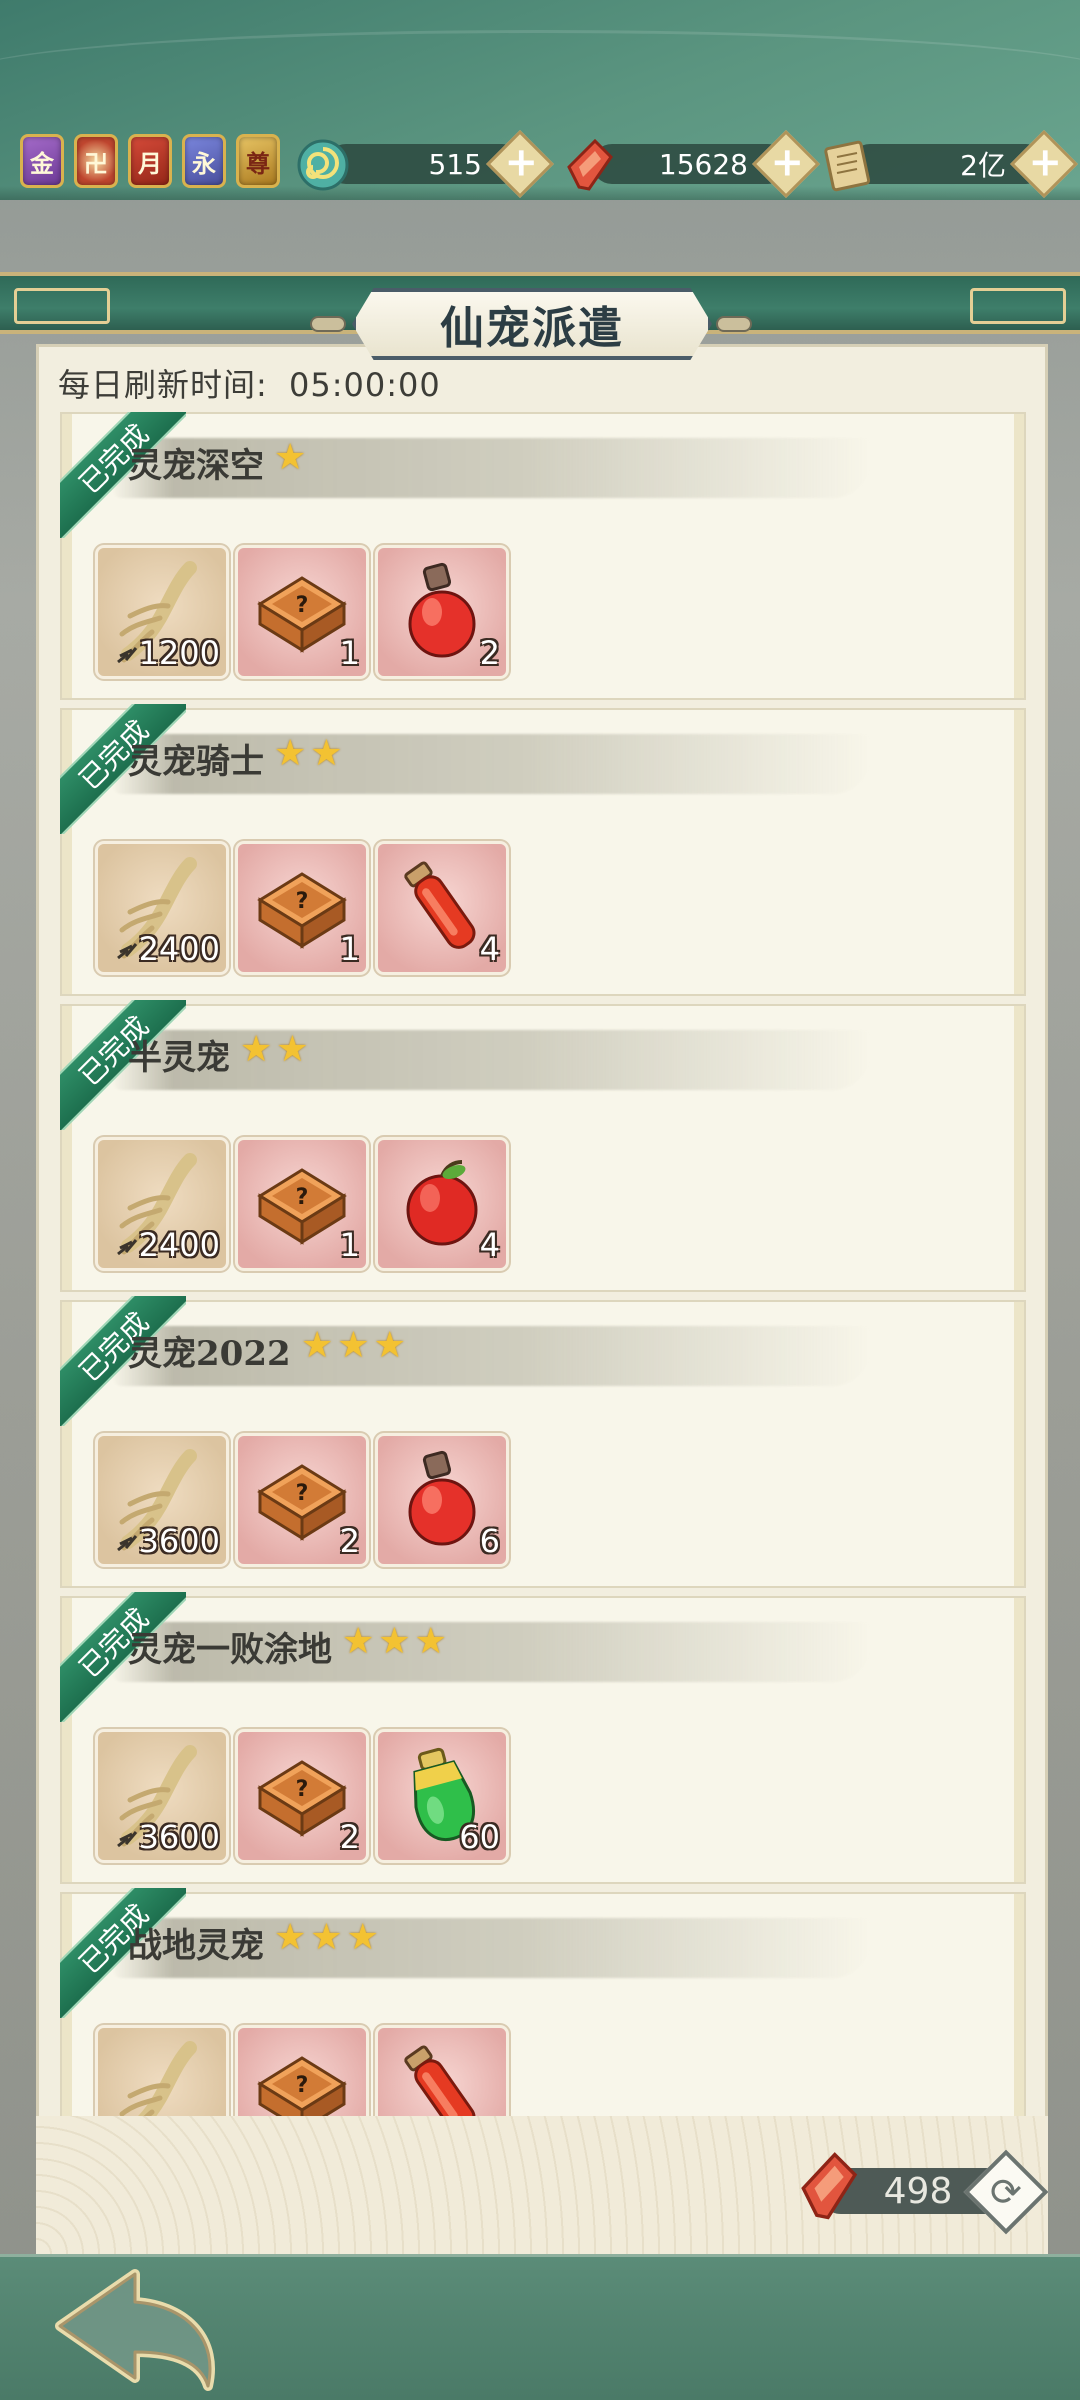 This screenshot has height=2400, width=1080. I want to click on reward-quantity: 60, so click(479, 1837).